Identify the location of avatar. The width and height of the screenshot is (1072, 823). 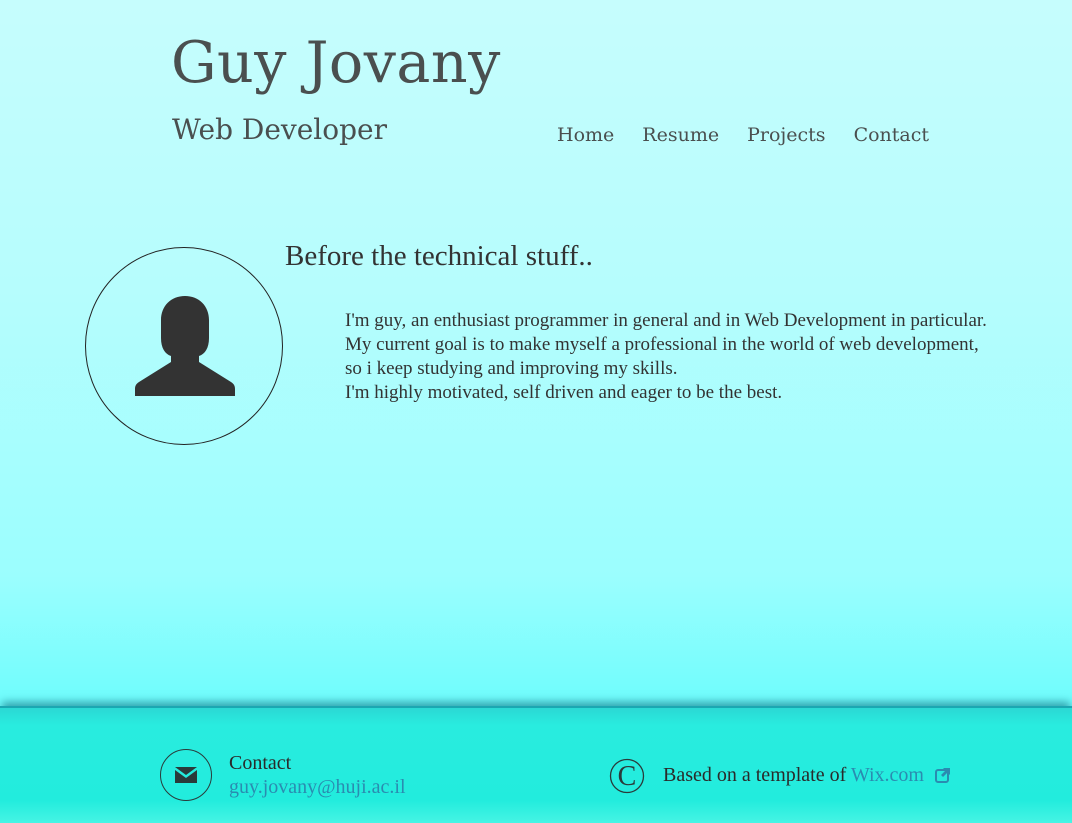
(184, 346).